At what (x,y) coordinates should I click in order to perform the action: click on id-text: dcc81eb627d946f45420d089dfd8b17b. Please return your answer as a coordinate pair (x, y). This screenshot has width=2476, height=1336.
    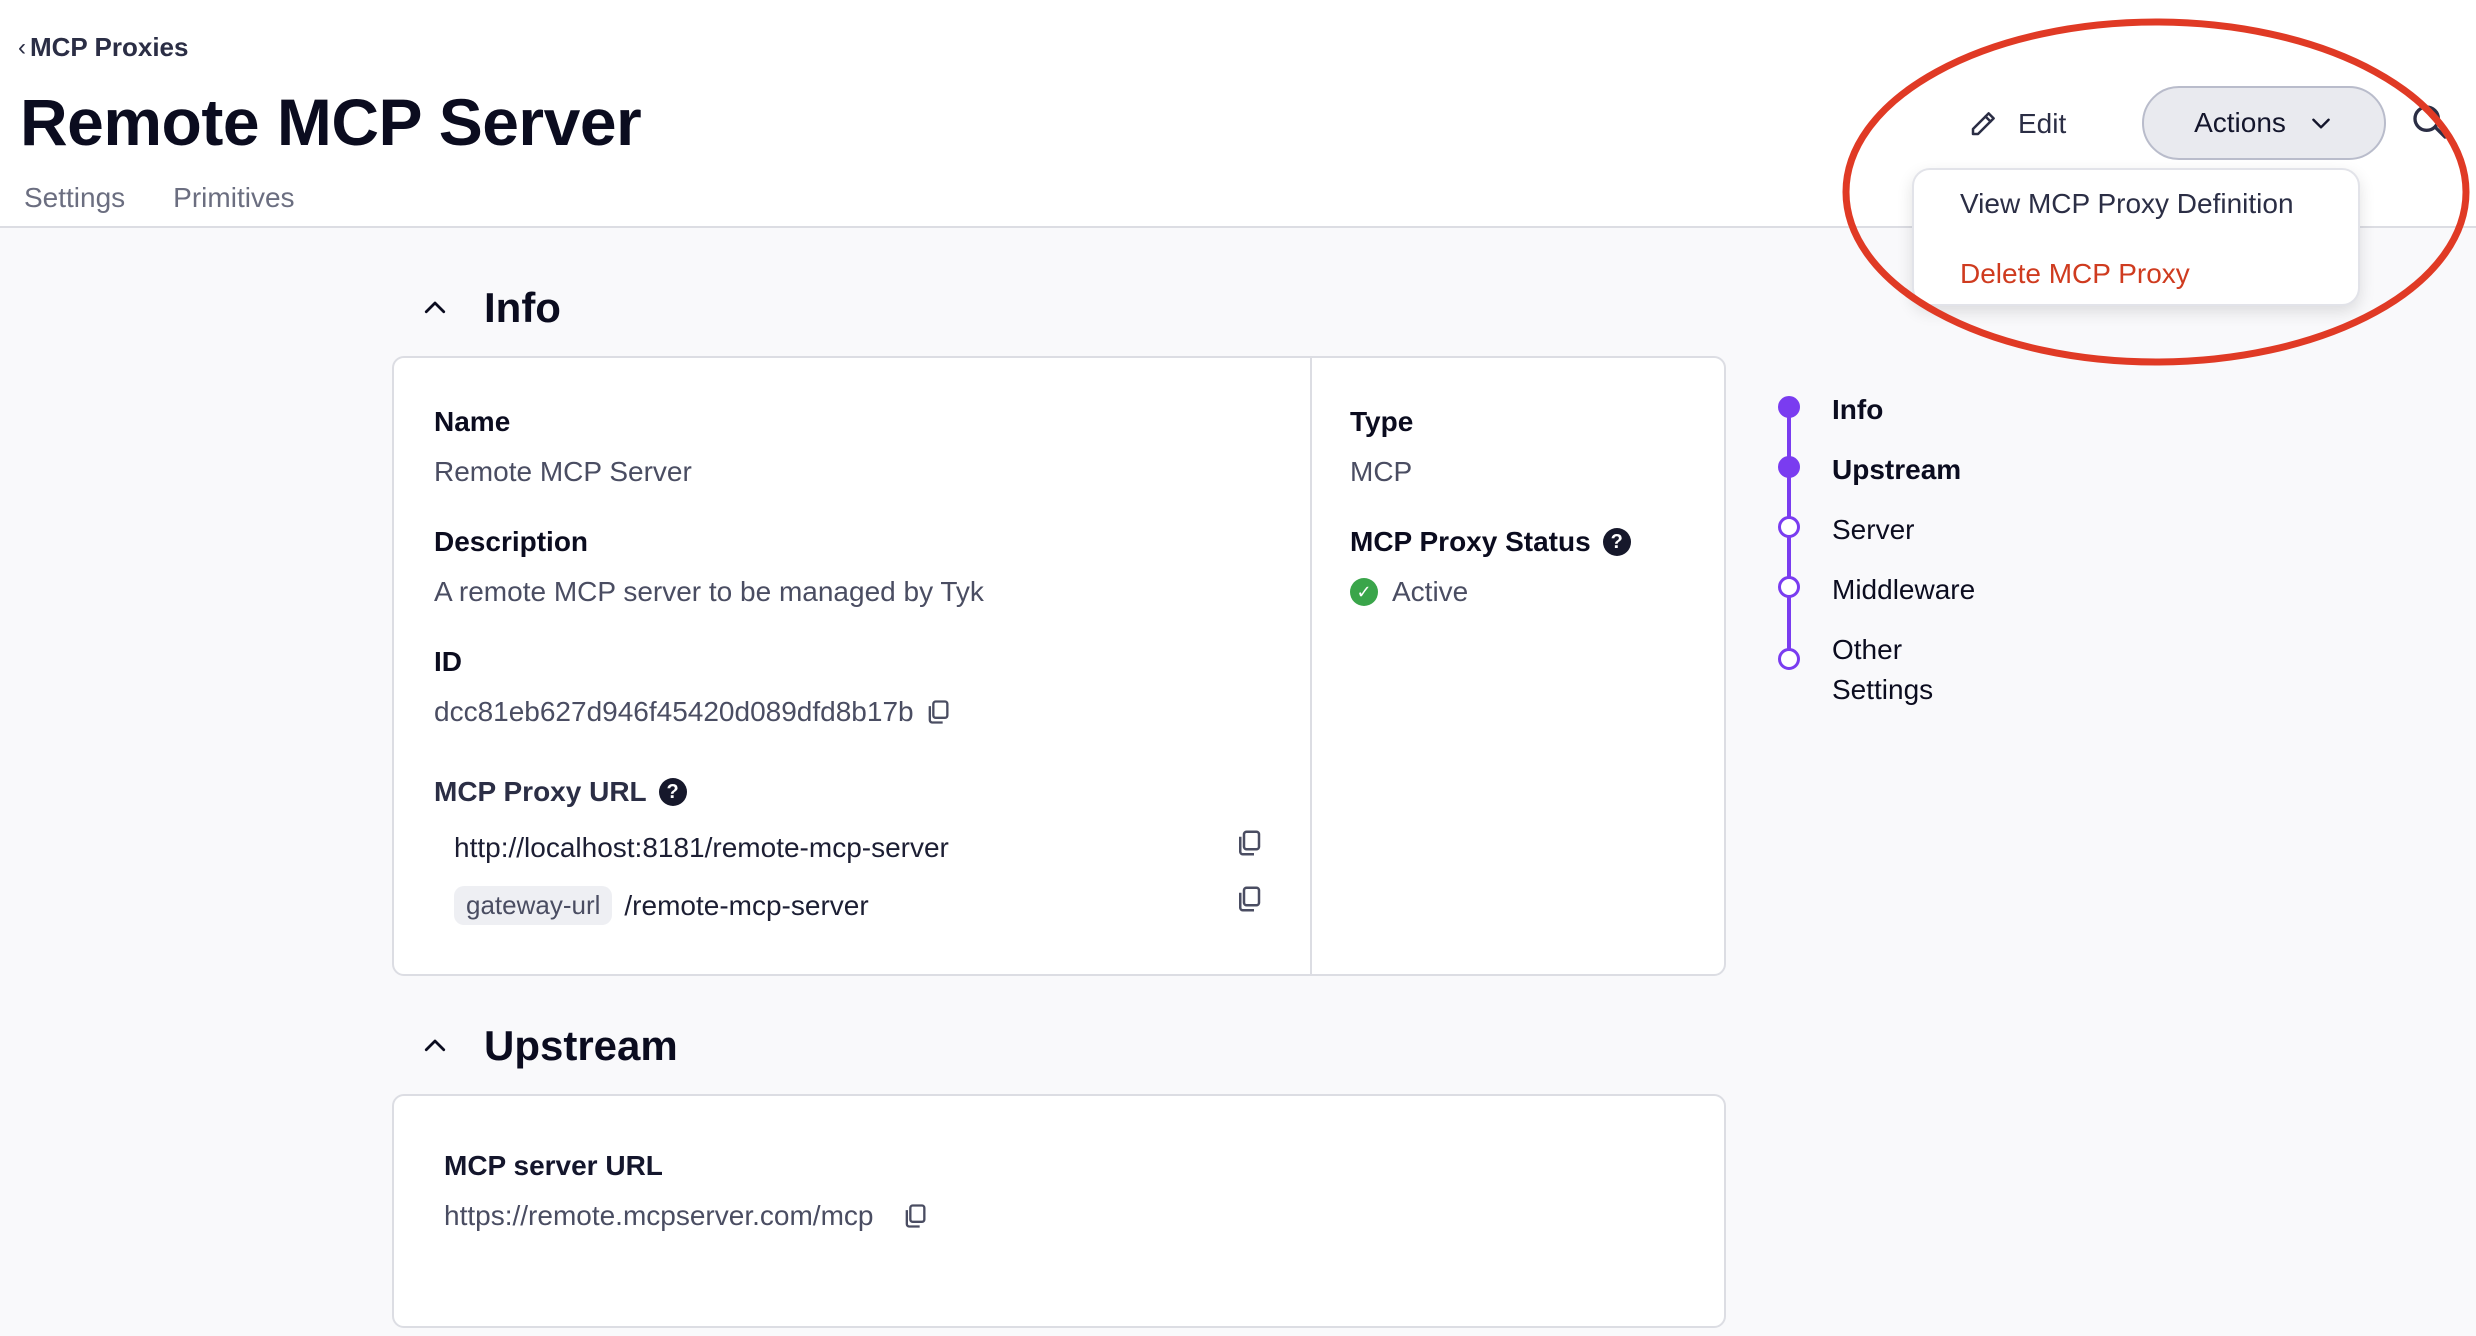
    Looking at the image, I should click on (674, 711).